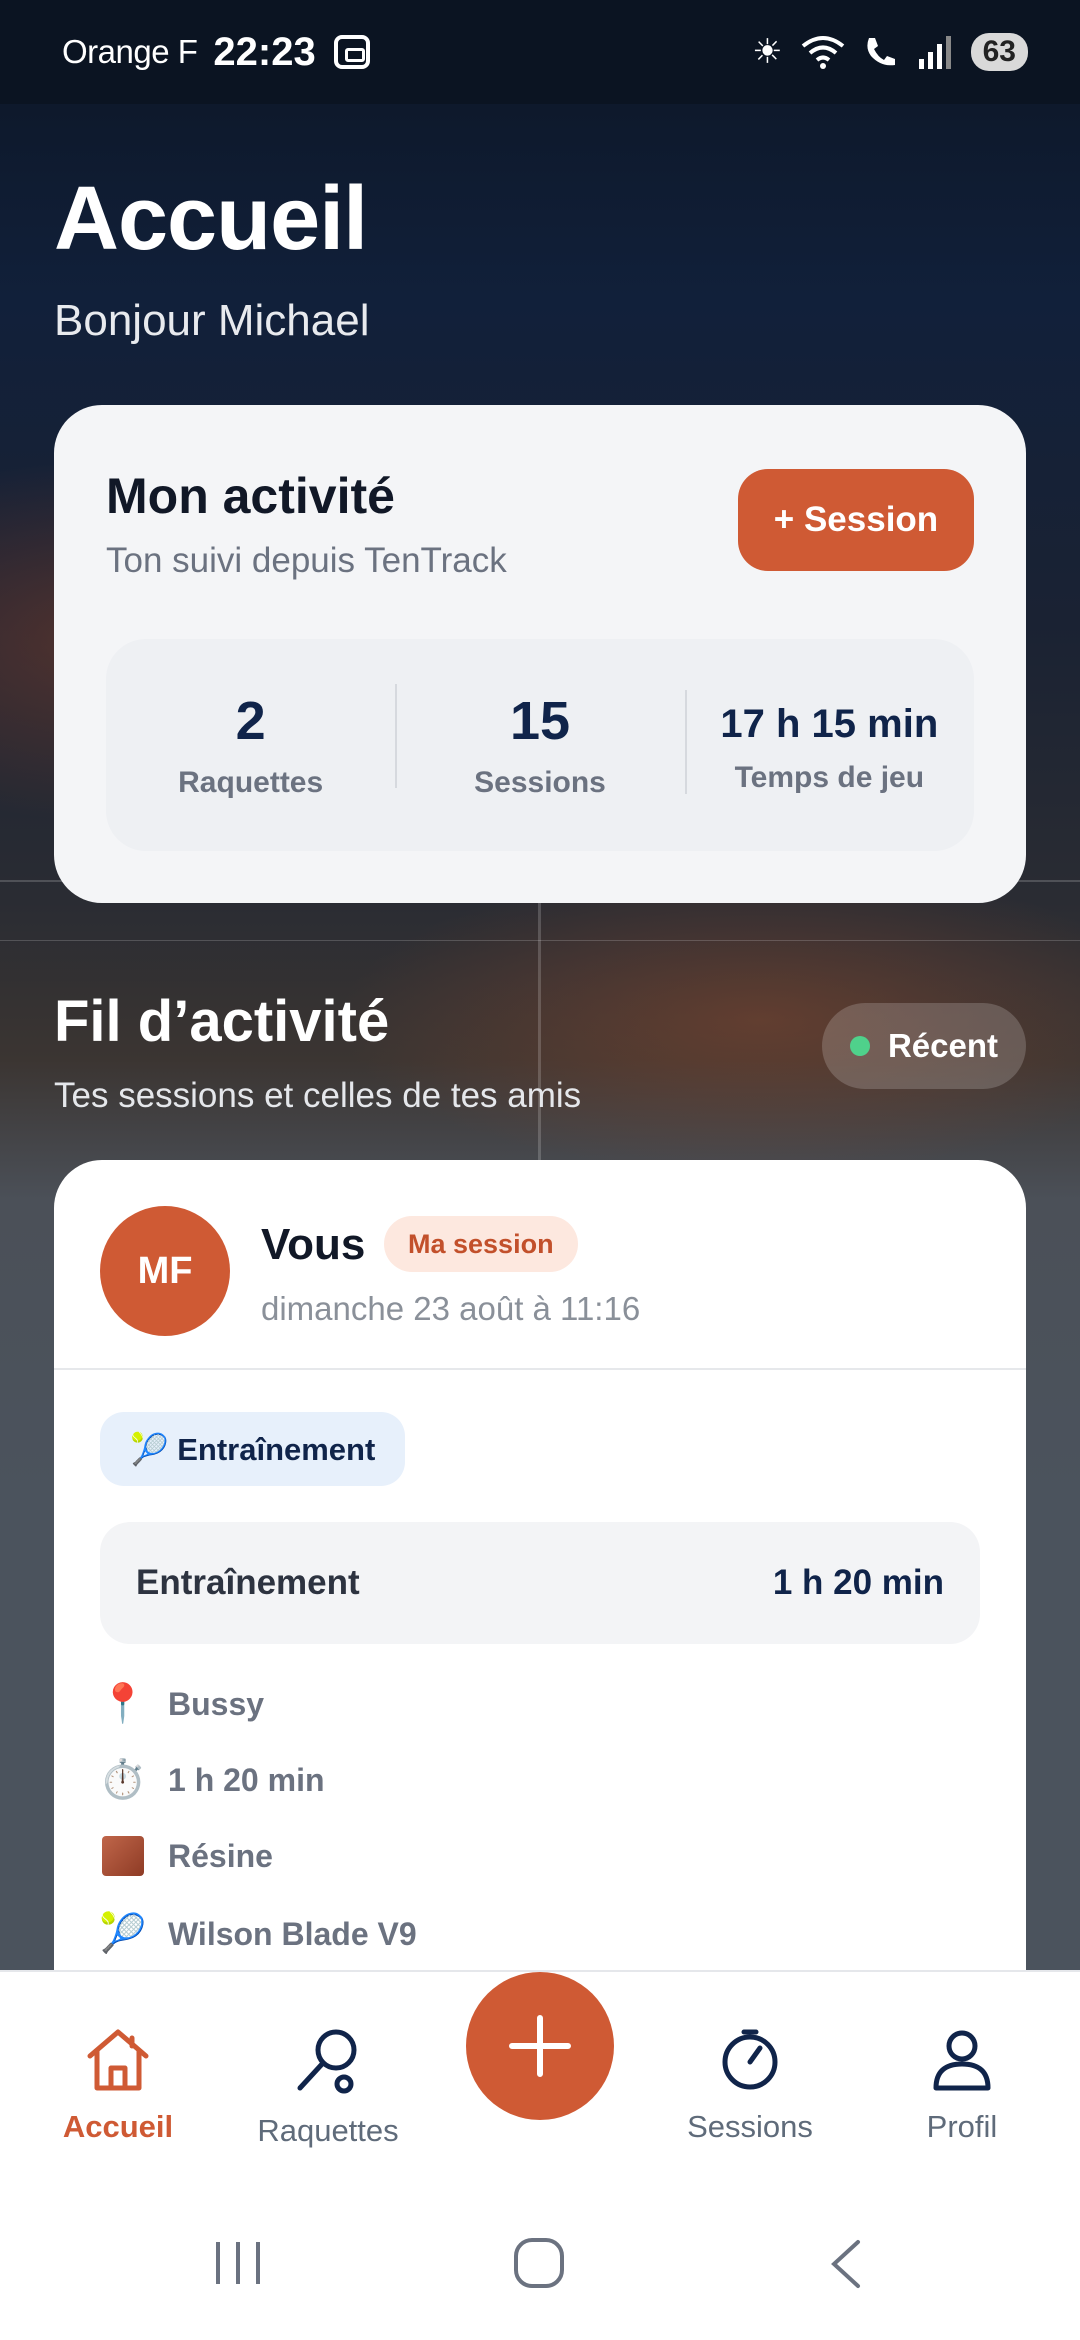  What do you see at coordinates (540, 1369) in the screenshot?
I see `divider` at bounding box center [540, 1369].